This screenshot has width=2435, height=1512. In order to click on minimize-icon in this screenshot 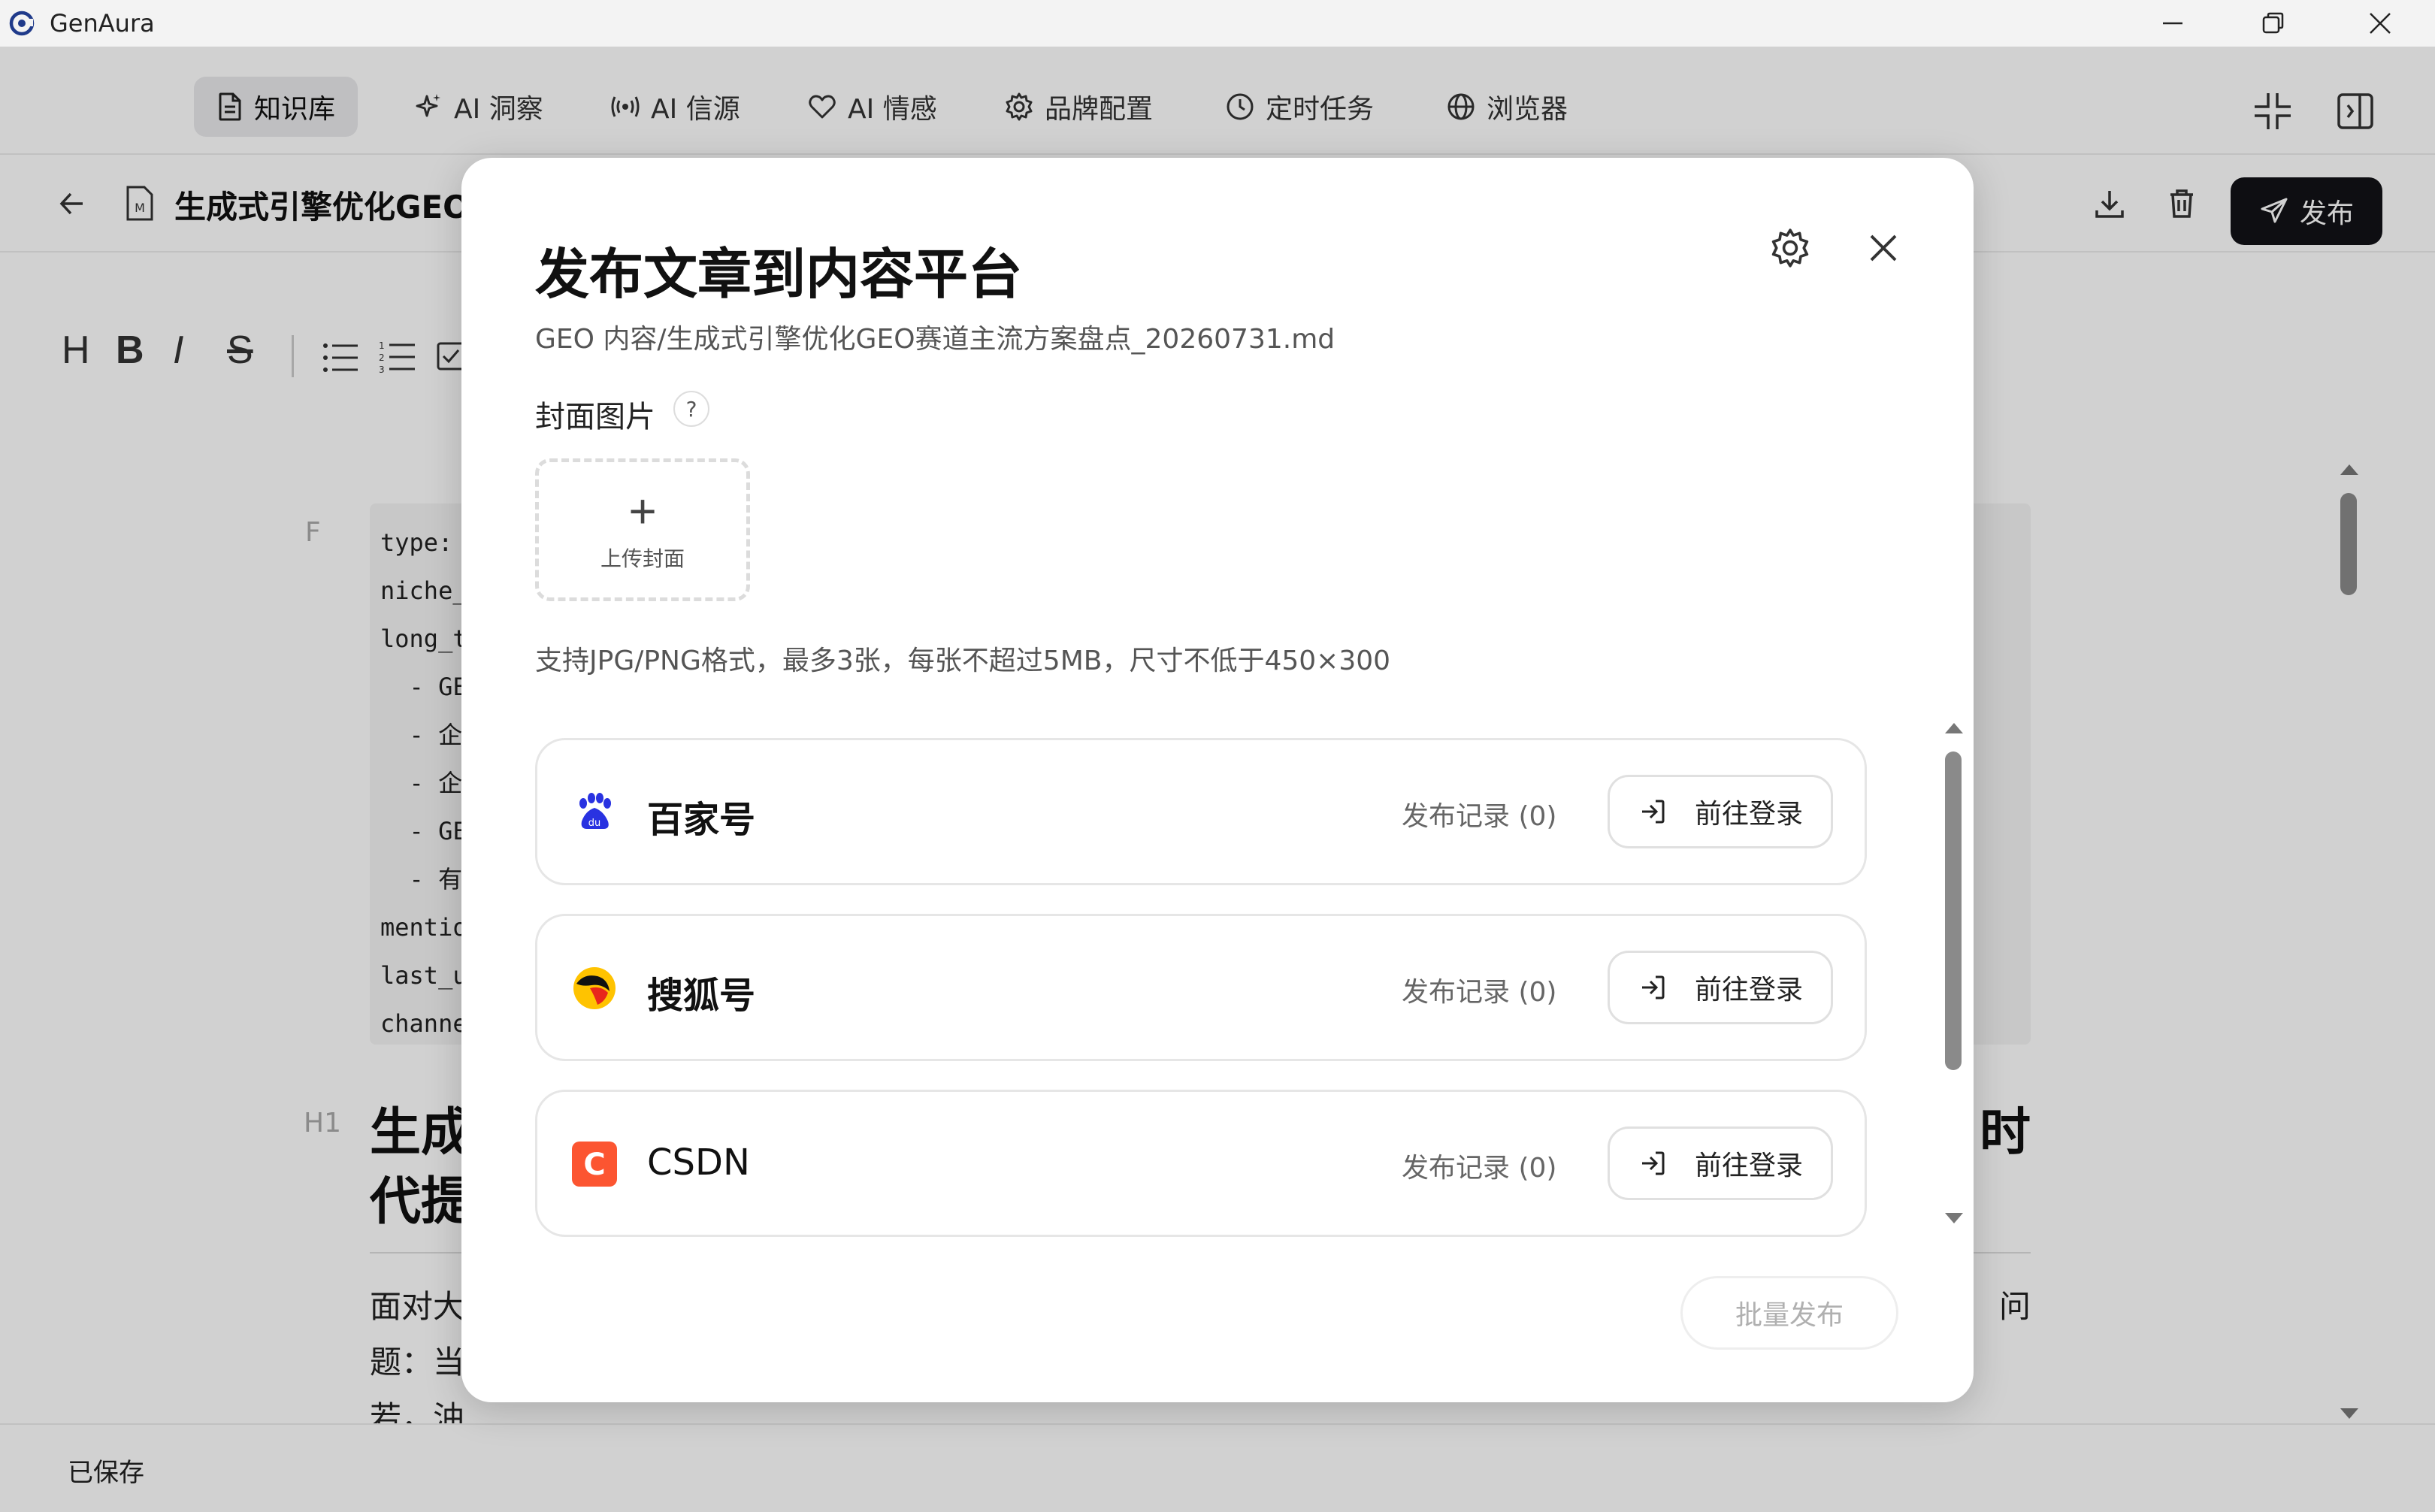, I will do `click(2172, 24)`.